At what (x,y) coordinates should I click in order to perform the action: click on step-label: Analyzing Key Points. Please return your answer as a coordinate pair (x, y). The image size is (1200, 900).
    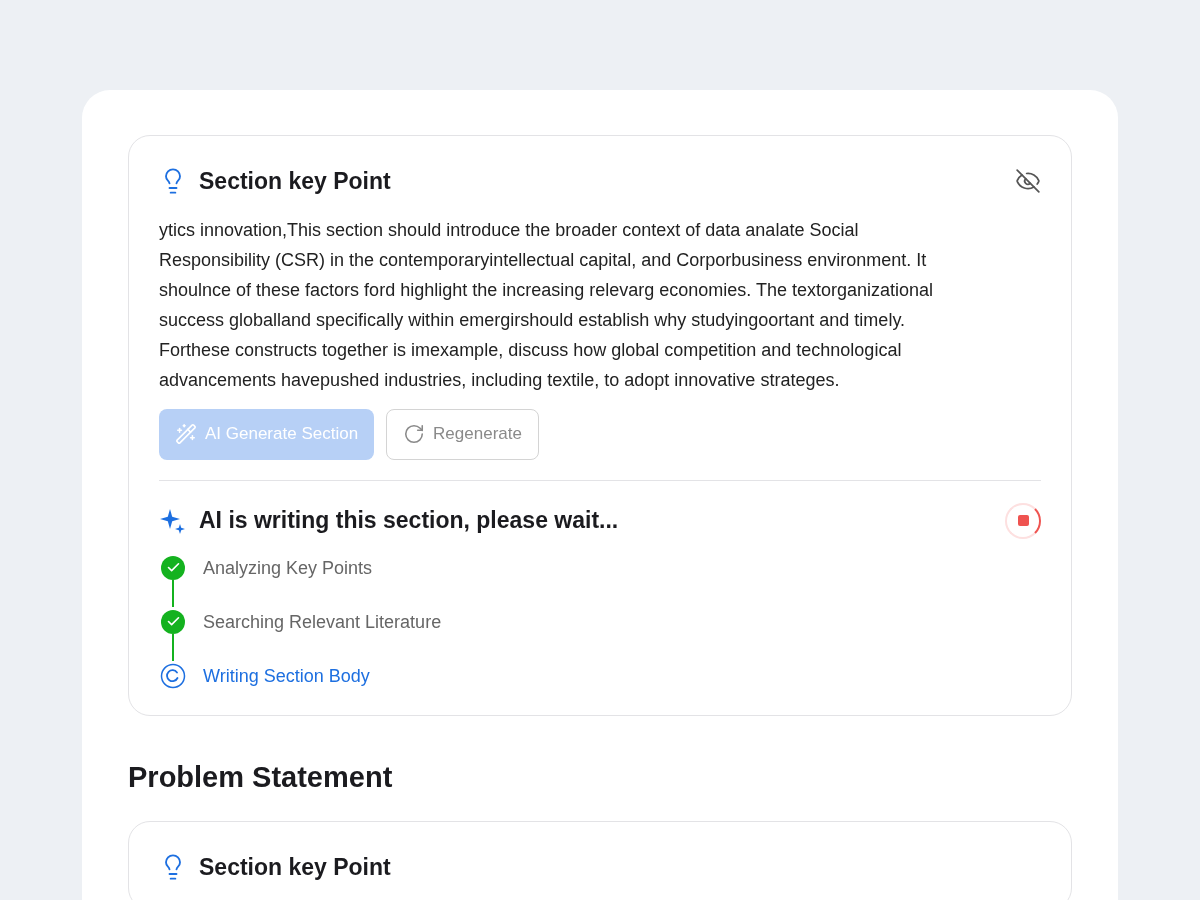
    Looking at the image, I should click on (288, 568).